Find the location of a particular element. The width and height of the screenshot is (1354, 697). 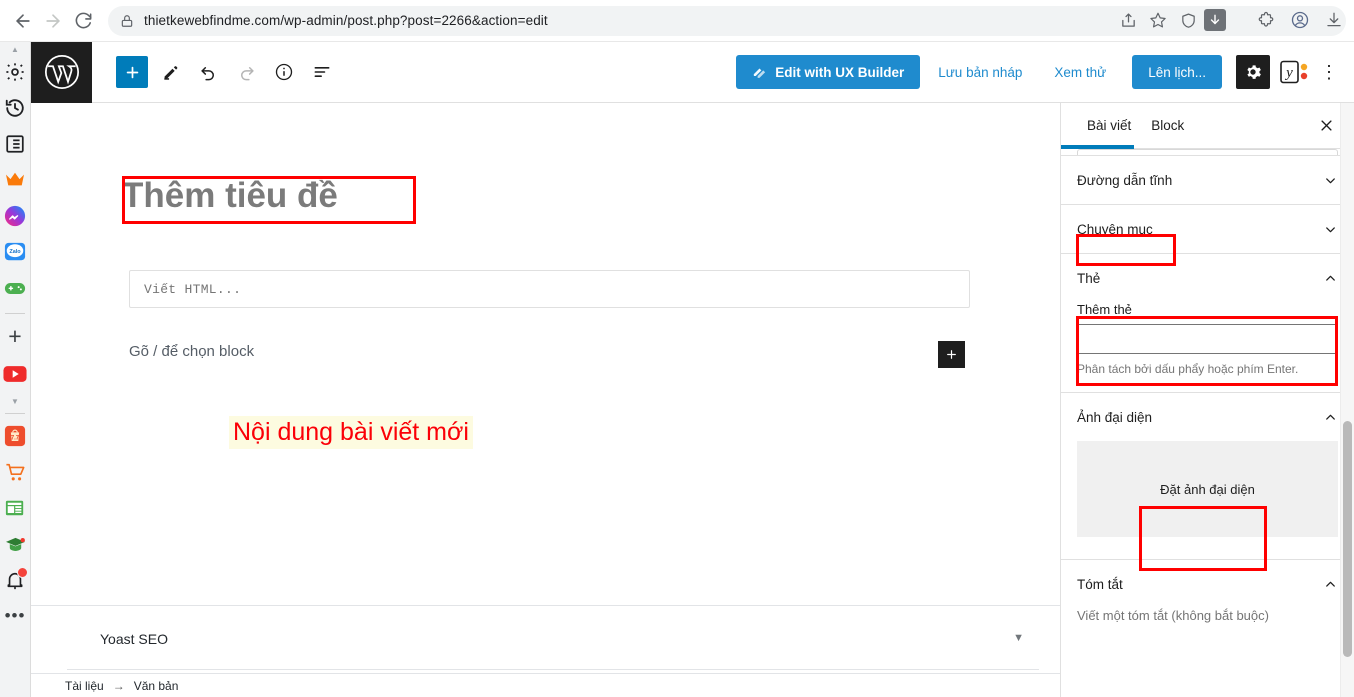

scrolled-panel-edge is located at coordinates (1207, 152).